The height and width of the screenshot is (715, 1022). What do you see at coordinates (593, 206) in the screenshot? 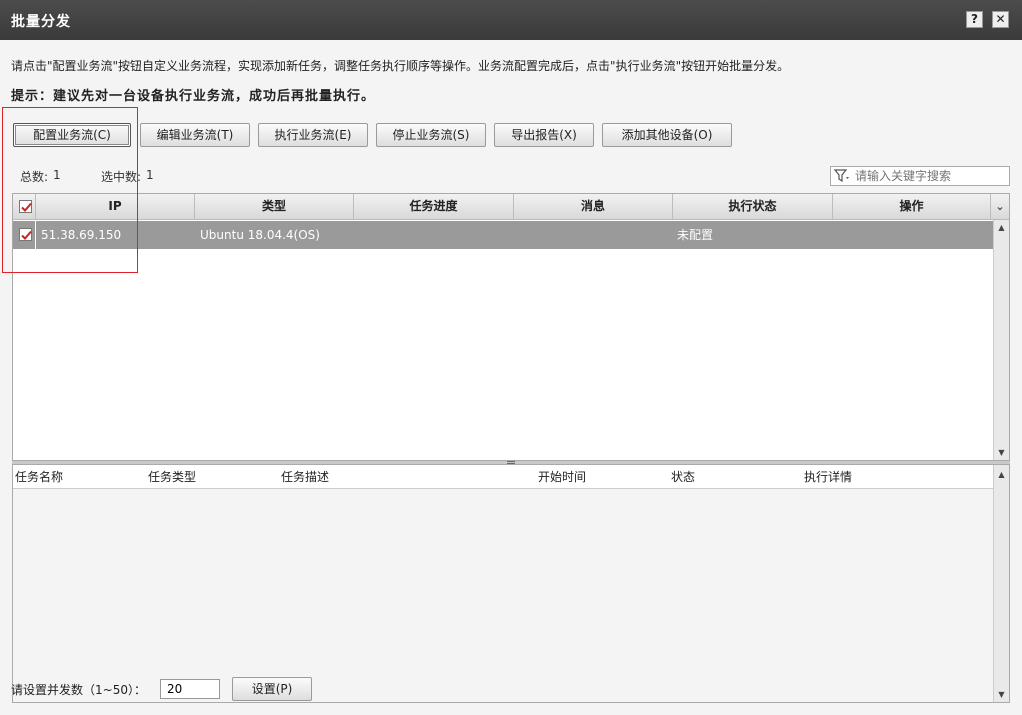
I see `header-message: 消息` at bounding box center [593, 206].